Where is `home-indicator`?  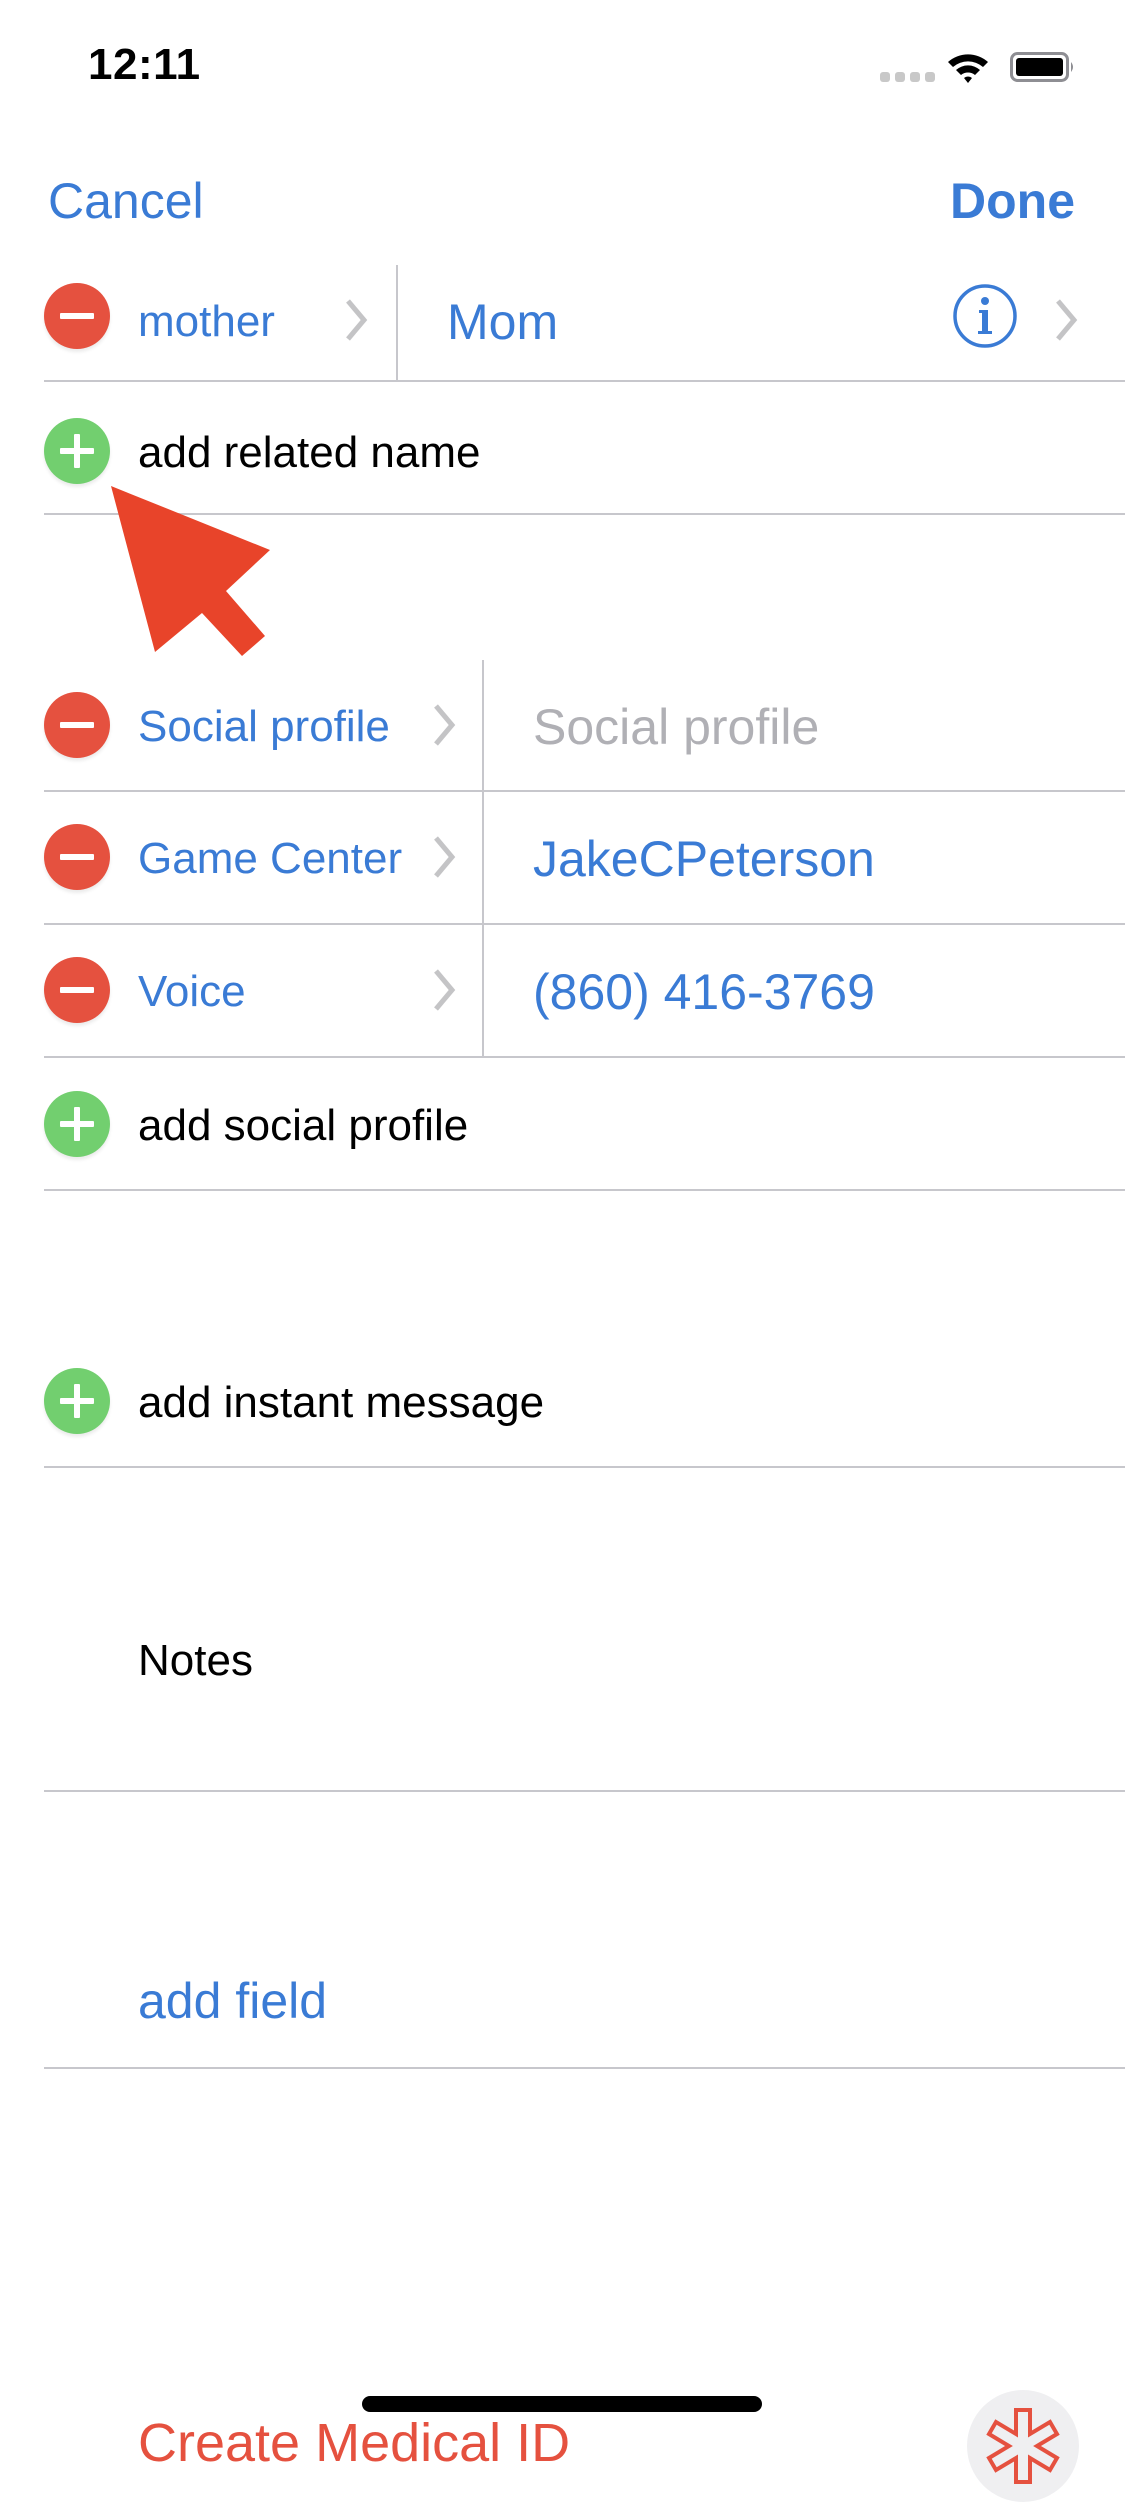 home-indicator is located at coordinates (562, 2404).